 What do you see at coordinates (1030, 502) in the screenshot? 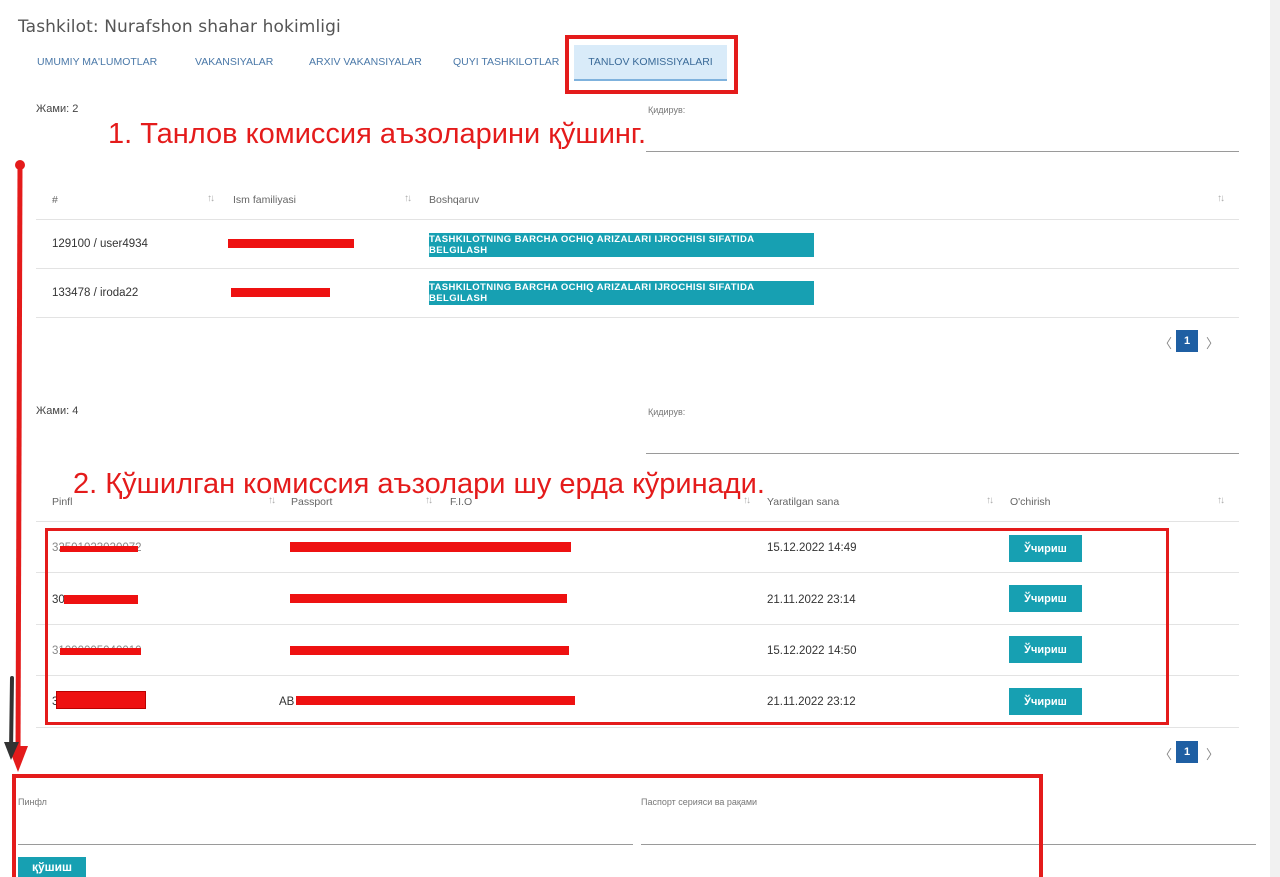
I see `col-header-delete: O'chirish` at bounding box center [1030, 502].